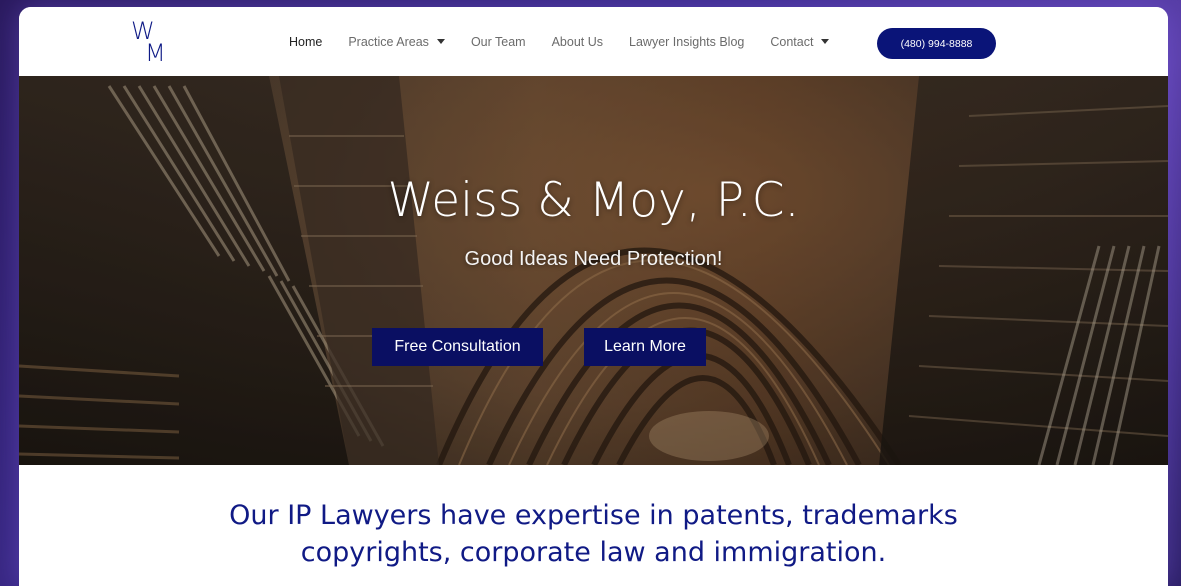 This screenshot has width=1181, height=586. Describe the element at coordinates (457, 347) in the screenshot. I see `free-consultation-button: Free Consultation` at that location.